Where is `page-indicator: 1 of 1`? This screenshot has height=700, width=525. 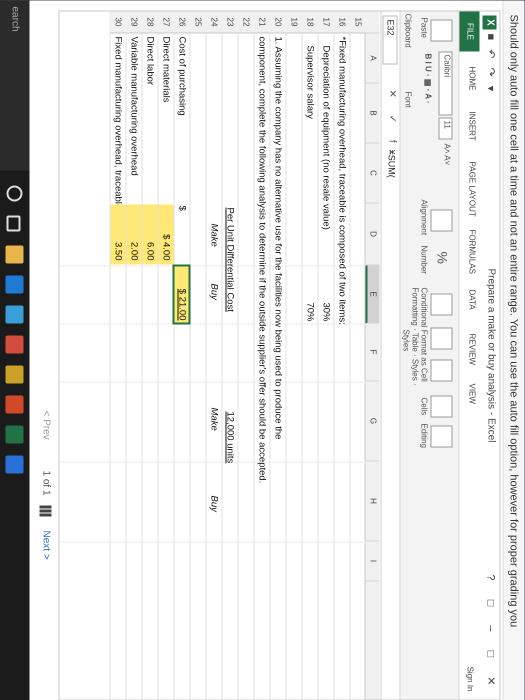
page-indicator: 1 of 1 is located at coordinates (46, 483).